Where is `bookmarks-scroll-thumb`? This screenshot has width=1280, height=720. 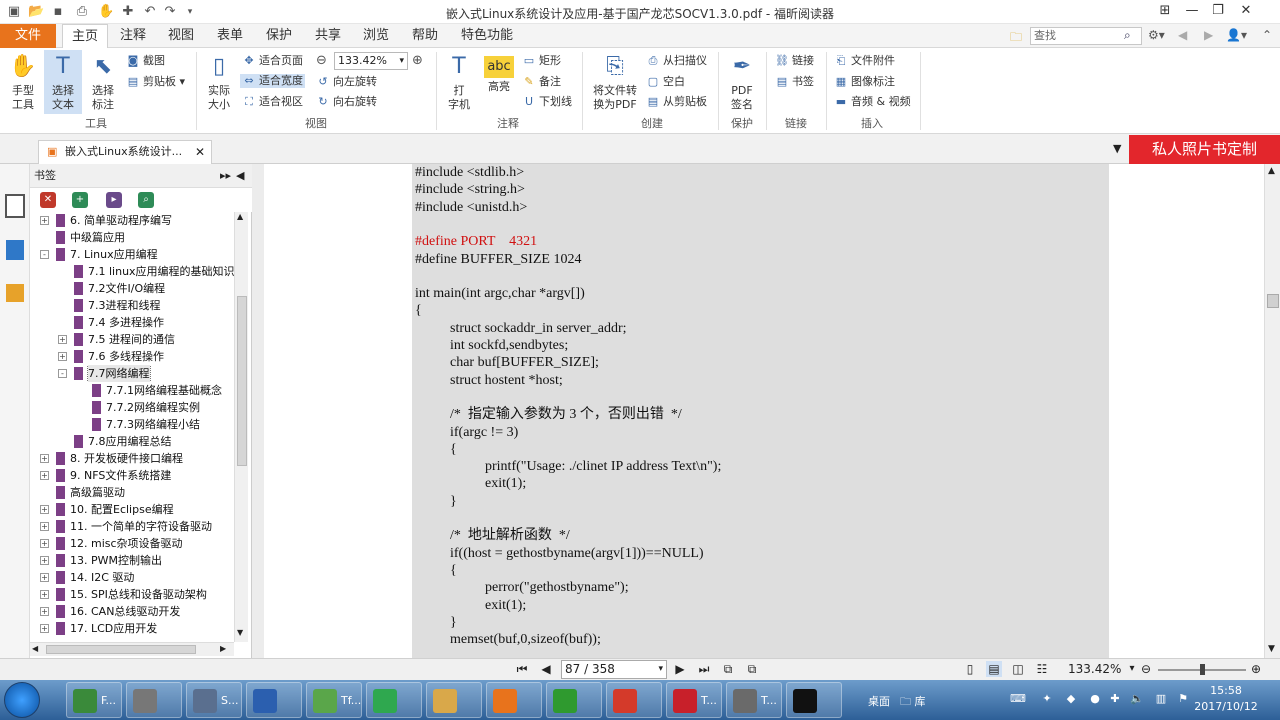
bookmarks-scroll-thumb is located at coordinates (242, 381).